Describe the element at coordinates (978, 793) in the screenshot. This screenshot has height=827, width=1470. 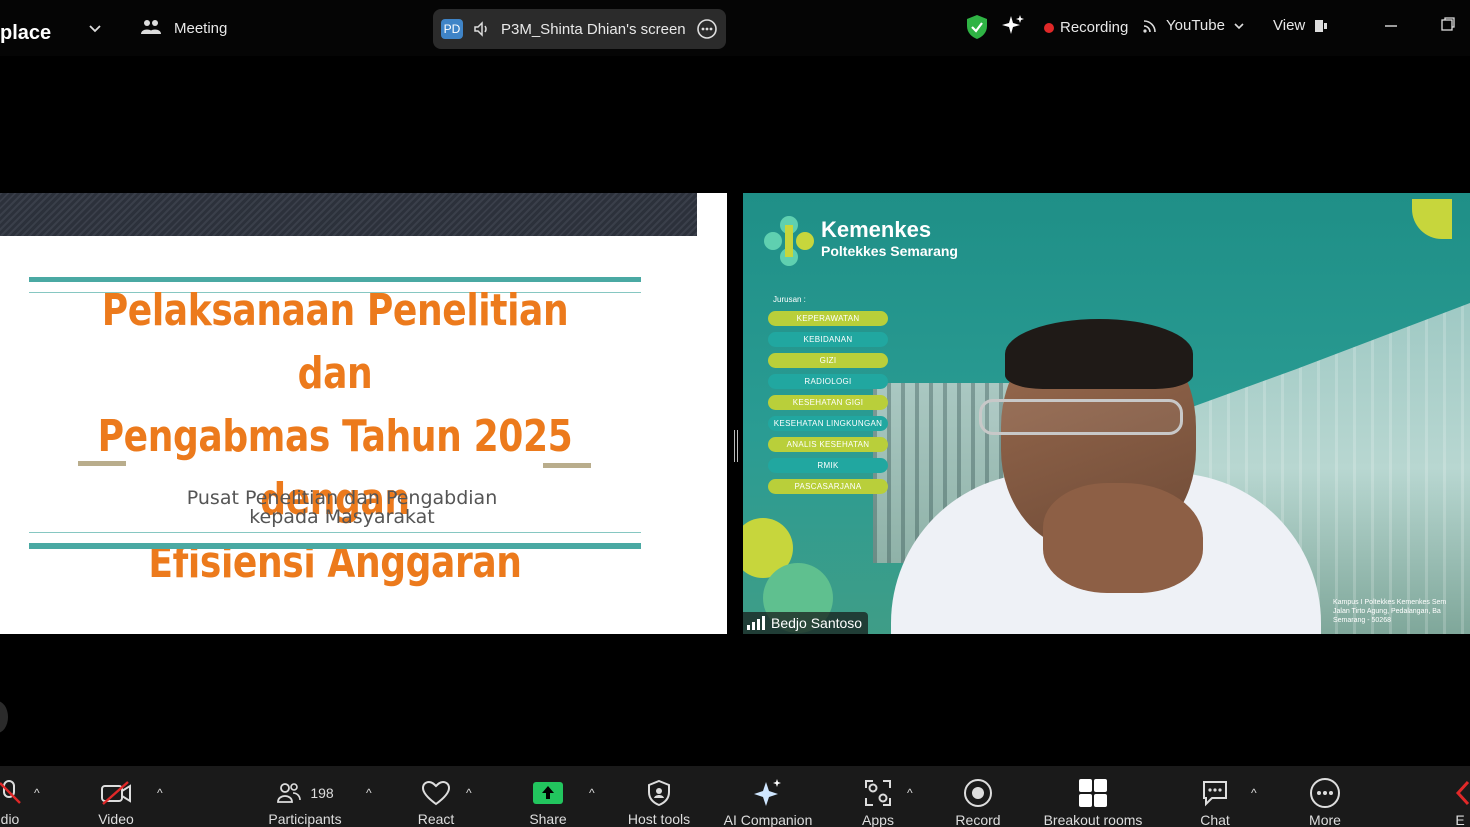
I see `record-icon` at that location.